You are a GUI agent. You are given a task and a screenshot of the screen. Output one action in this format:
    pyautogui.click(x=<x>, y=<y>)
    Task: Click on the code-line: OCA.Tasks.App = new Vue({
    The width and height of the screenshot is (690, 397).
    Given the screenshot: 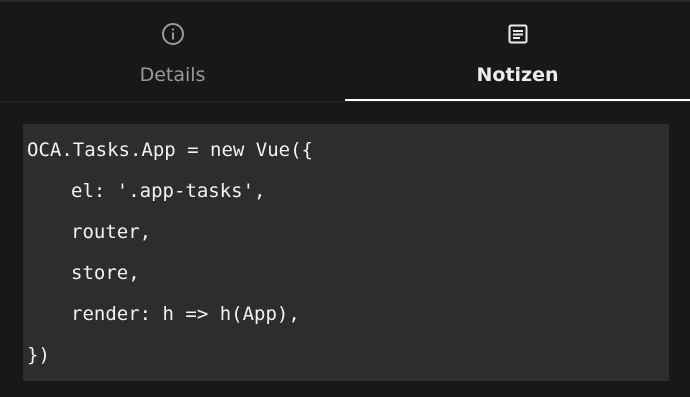 What is the action you would take?
    pyautogui.click(x=170, y=150)
    